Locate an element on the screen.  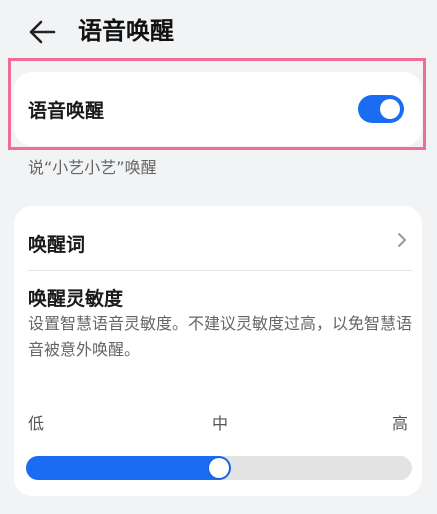
voice-wake-switch is located at coordinates (381, 109).